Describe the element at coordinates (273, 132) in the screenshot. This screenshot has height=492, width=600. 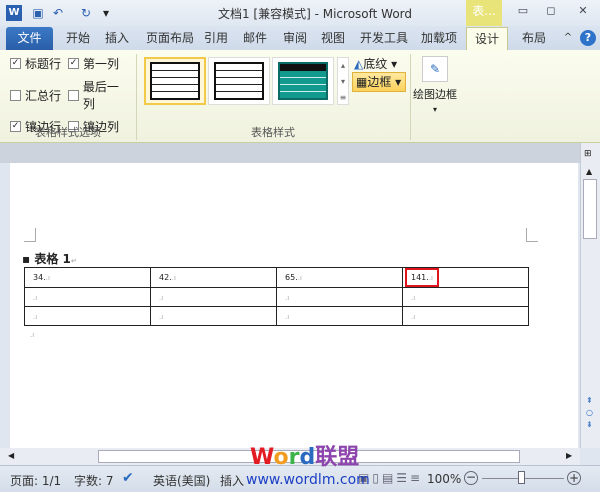
I see `group-label-table-styles: 表格样式` at that location.